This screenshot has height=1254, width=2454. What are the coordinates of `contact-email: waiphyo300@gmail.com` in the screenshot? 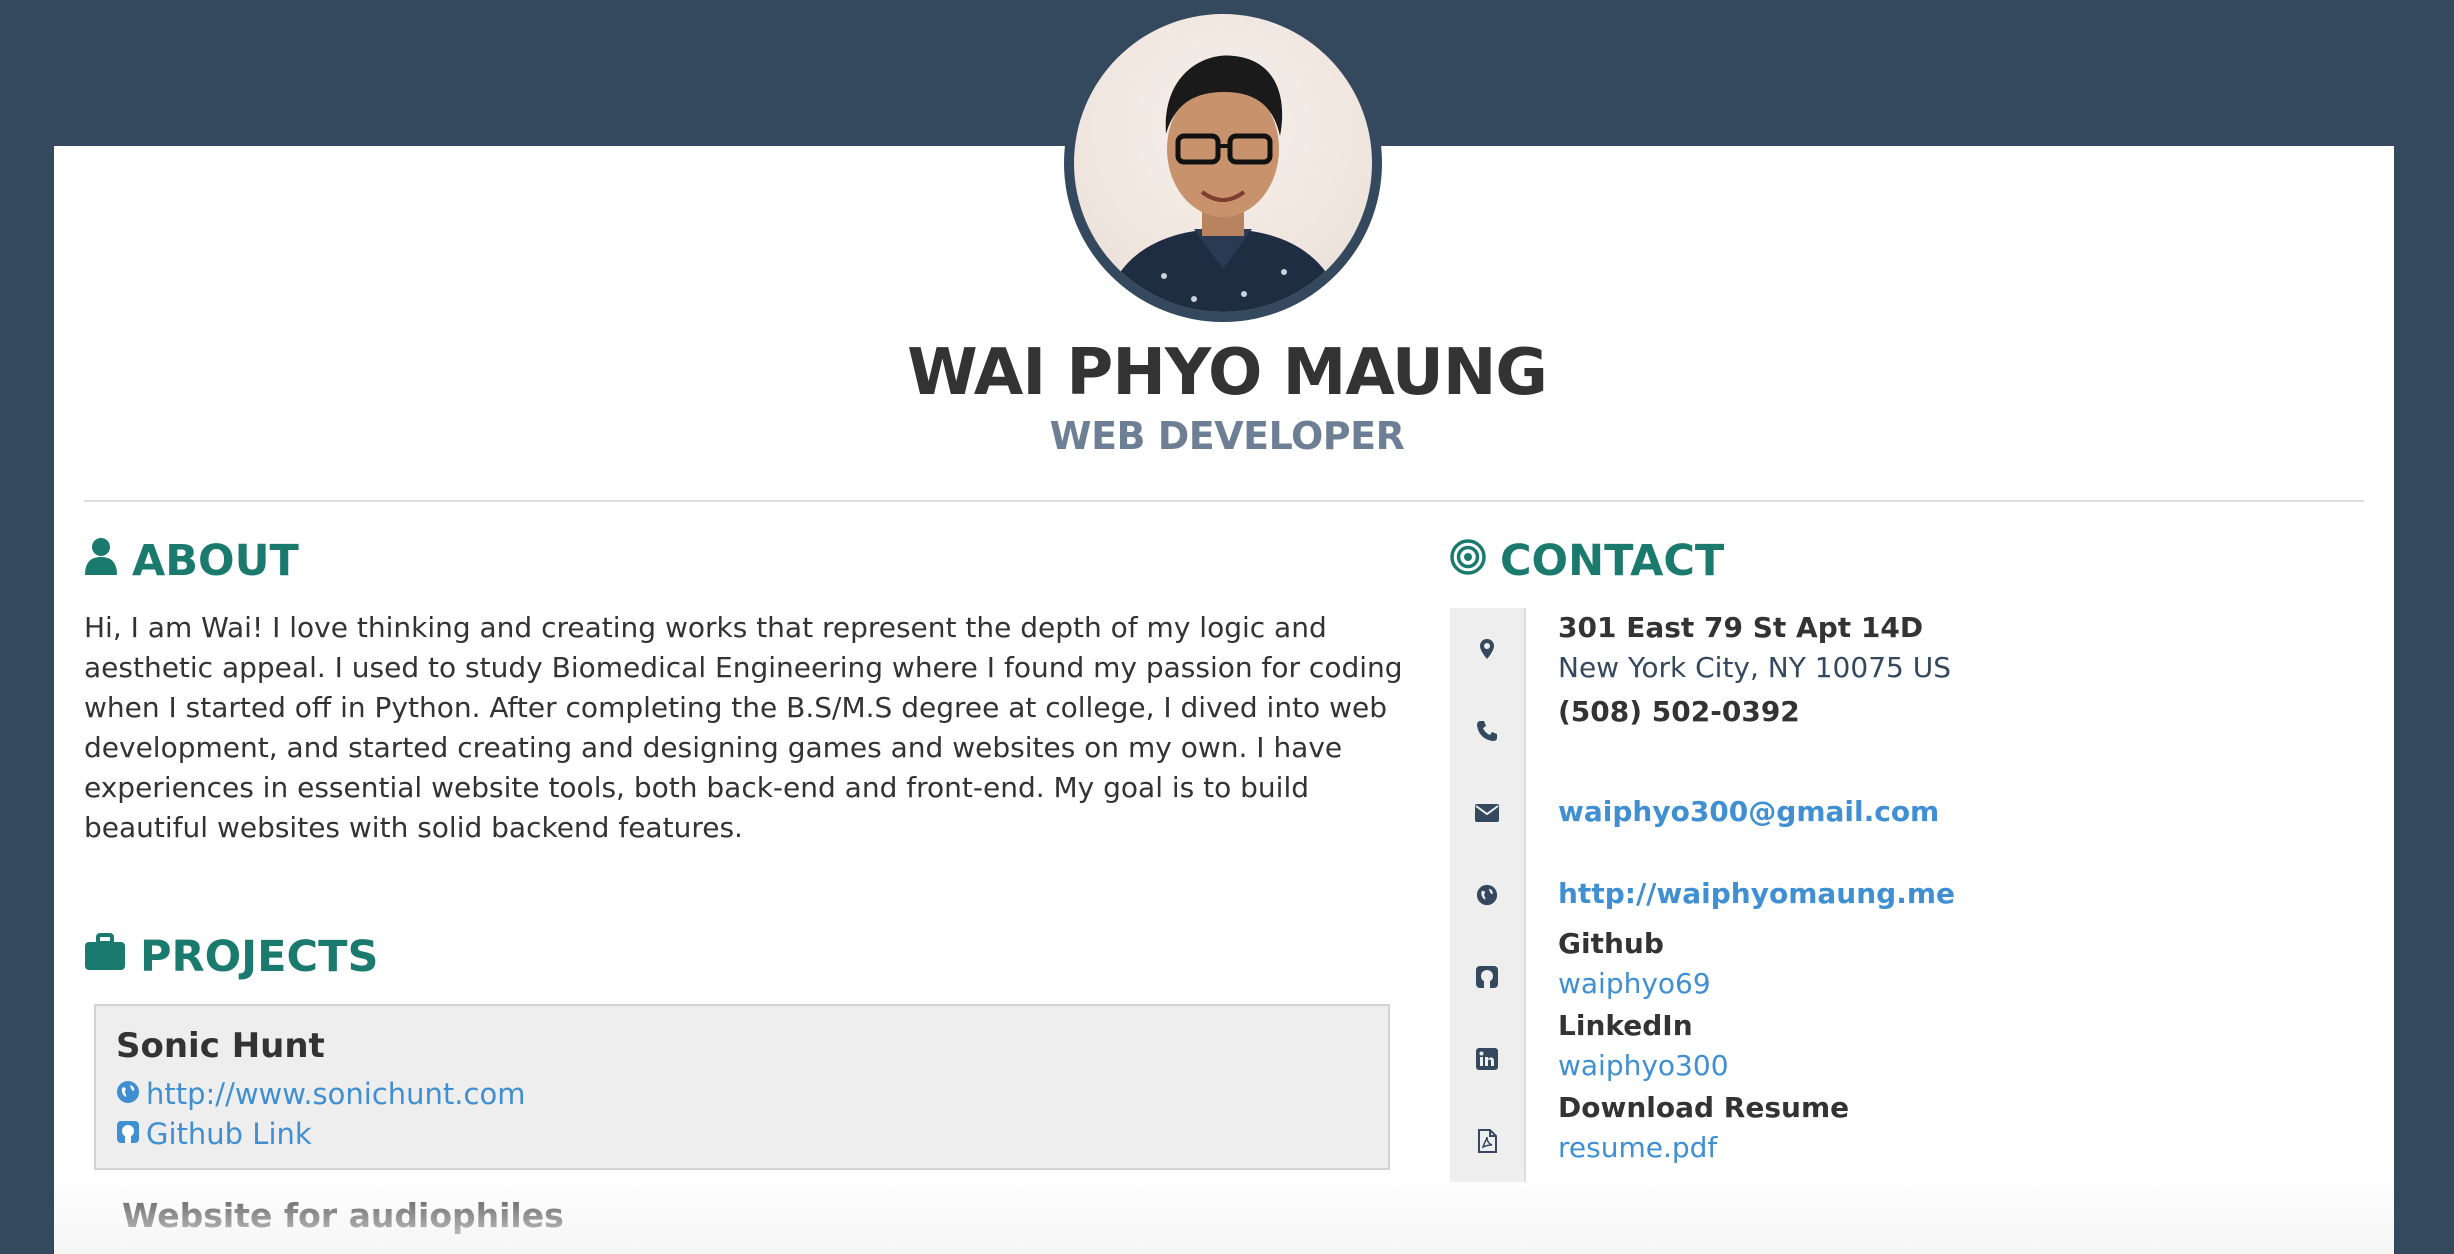 It's located at (1900, 813).